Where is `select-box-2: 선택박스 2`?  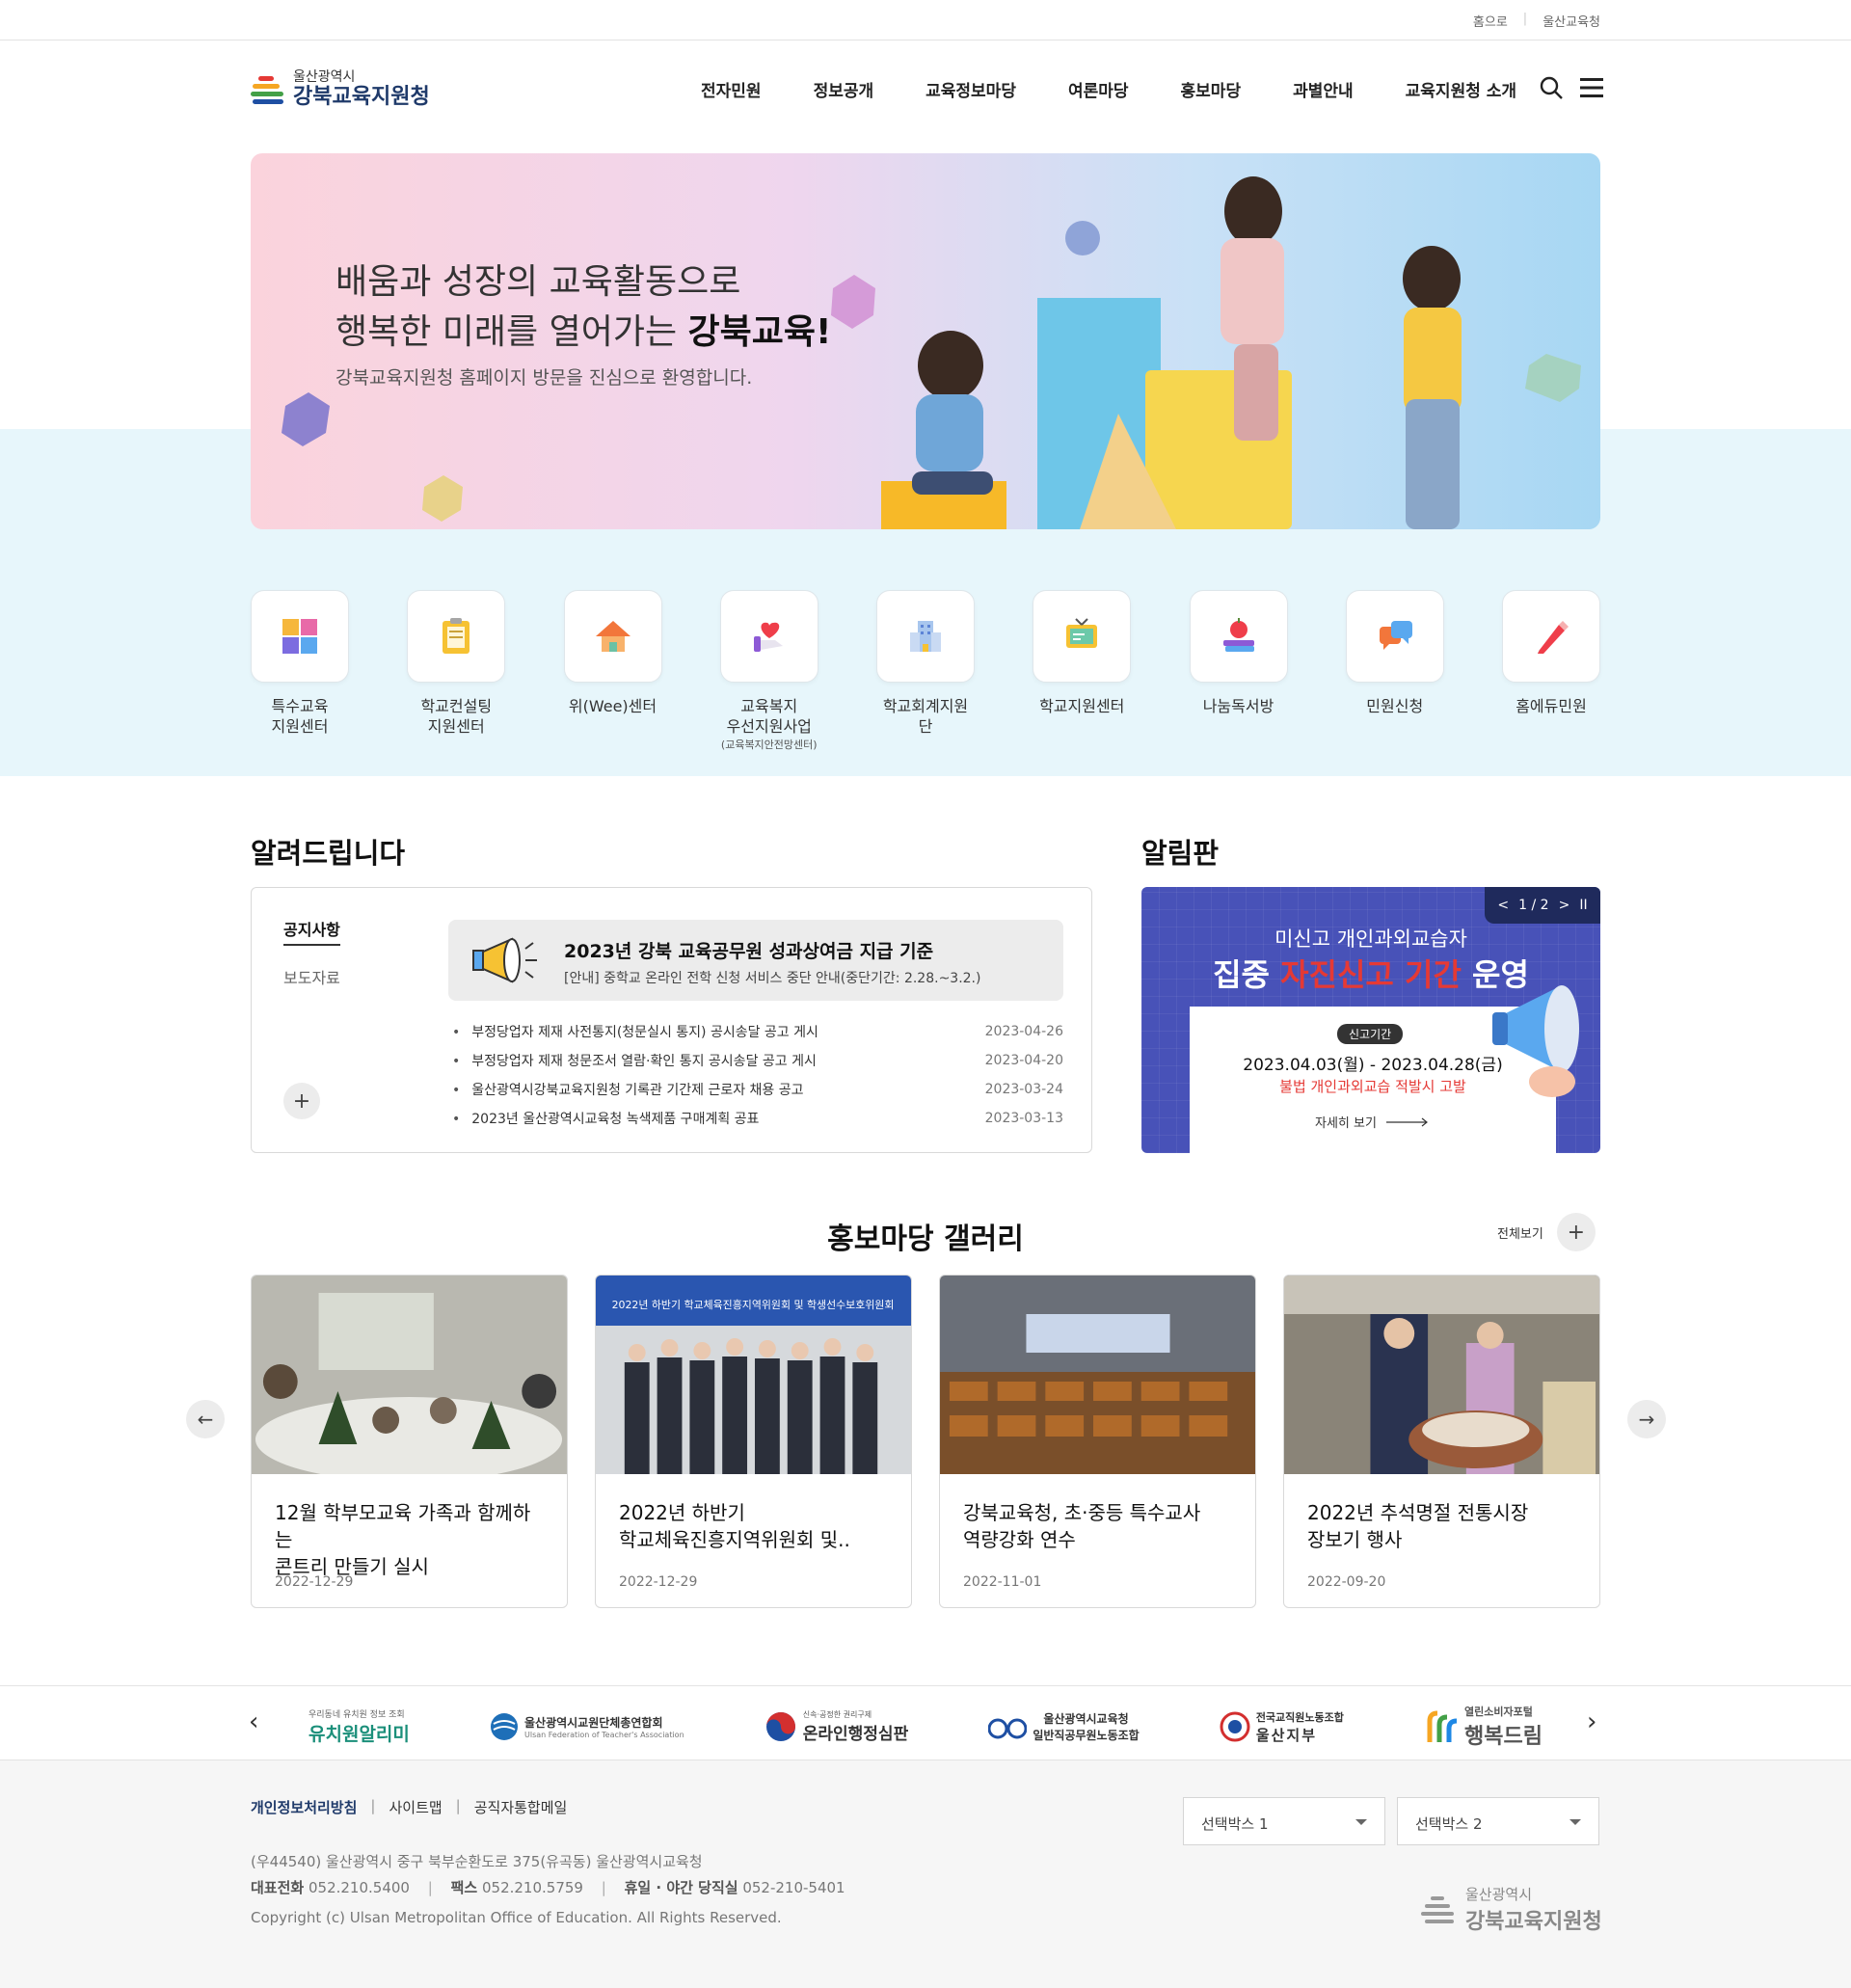
select-box-2: 선택박스 2 is located at coordinates (1498, 1821).